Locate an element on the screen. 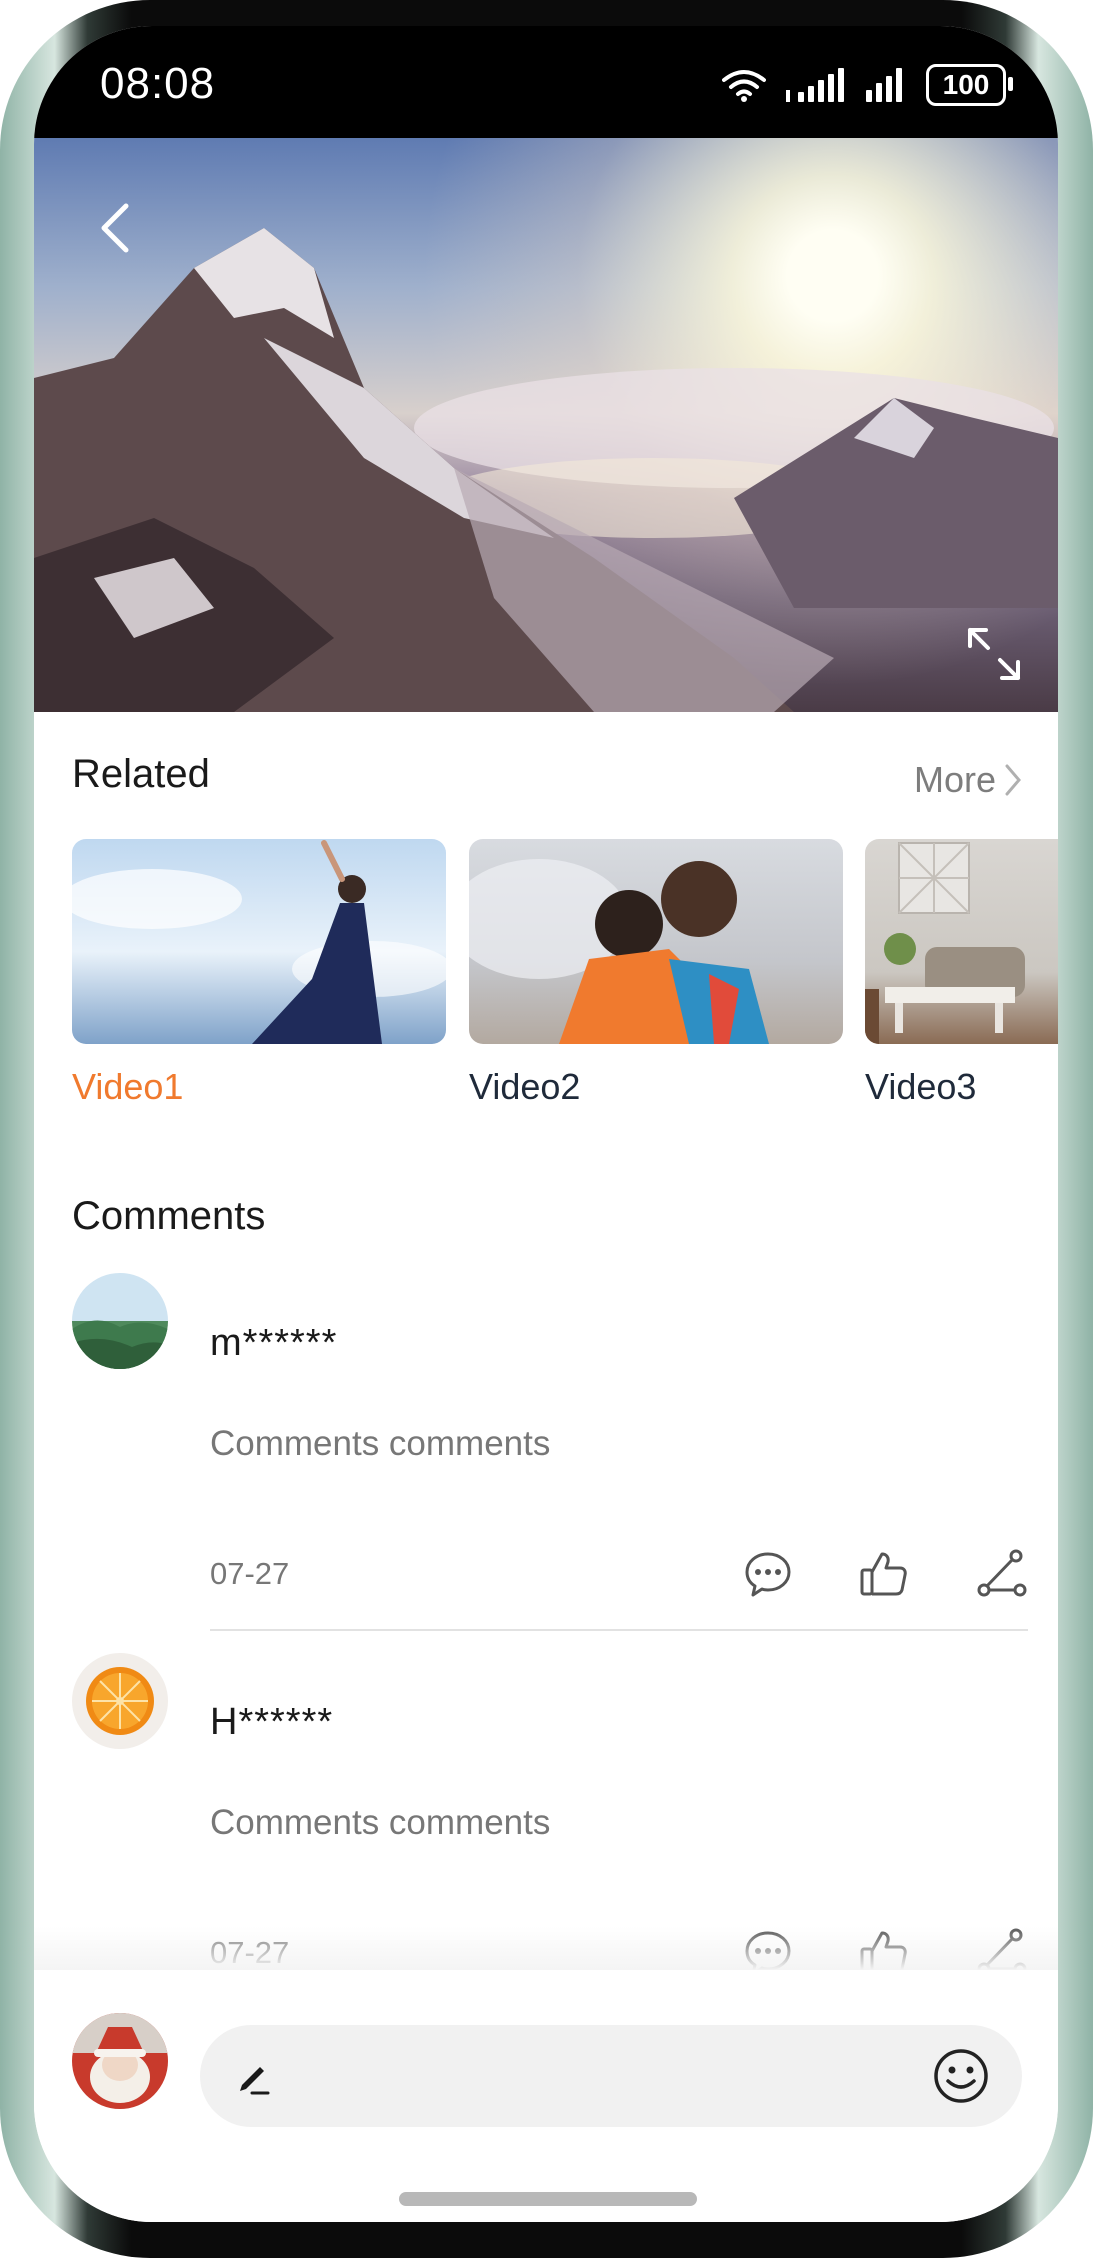 The width and height of the screenshot is (1093, 2258). pen-icon is located at coordinates (255, 2081).